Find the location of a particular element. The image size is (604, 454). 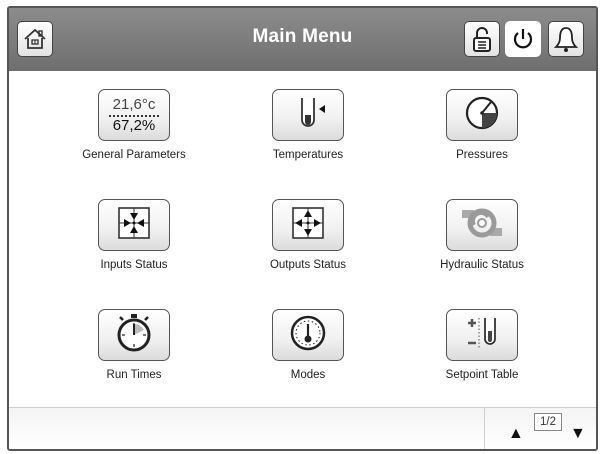

temperatures-tile is located at coordinates (308, 115).